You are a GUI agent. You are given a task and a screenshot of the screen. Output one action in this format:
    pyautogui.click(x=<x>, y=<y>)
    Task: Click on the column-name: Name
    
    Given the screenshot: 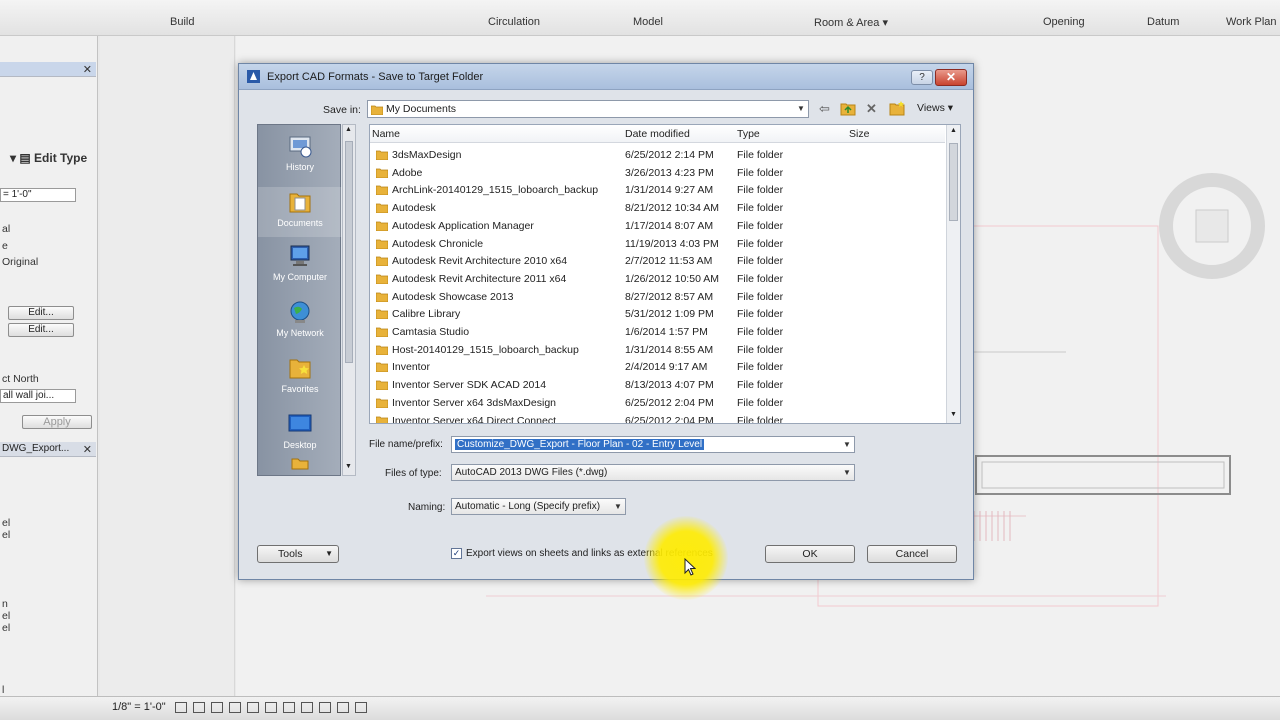 What is the action you would take?
    pyautogui.click(x=386, y=134)
    